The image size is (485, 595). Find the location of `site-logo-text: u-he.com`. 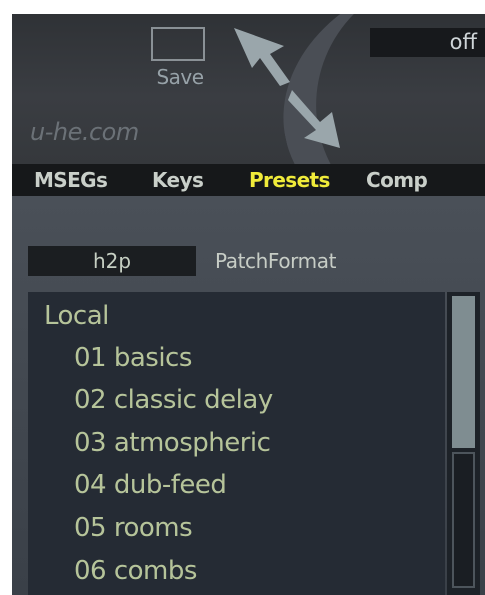

site-logo-text: u-he.com is located at coordinates (84, 132).